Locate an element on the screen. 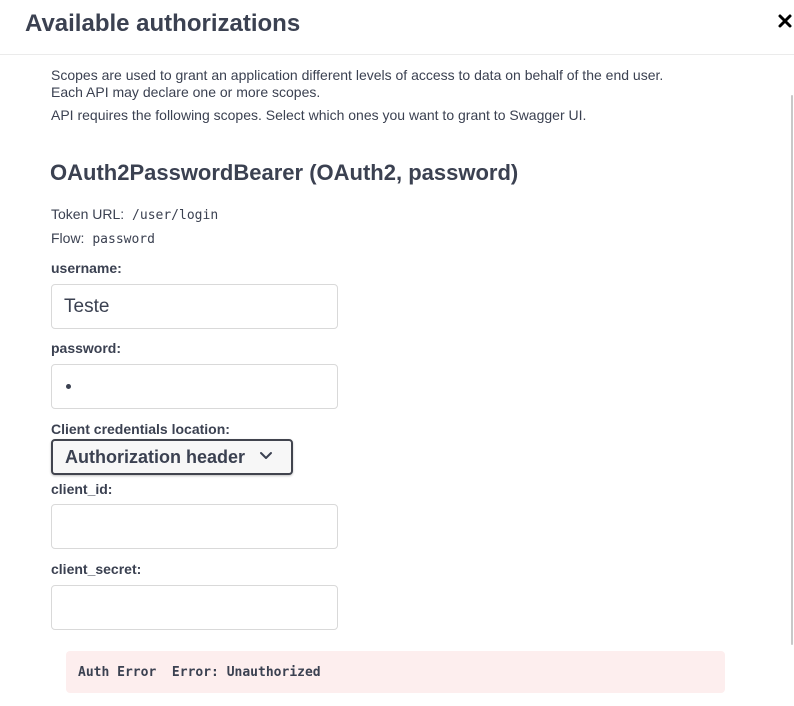  scheme-title: OAuth2PasswordBearer (OAuth2, password) is located at coordinates (284, 172).